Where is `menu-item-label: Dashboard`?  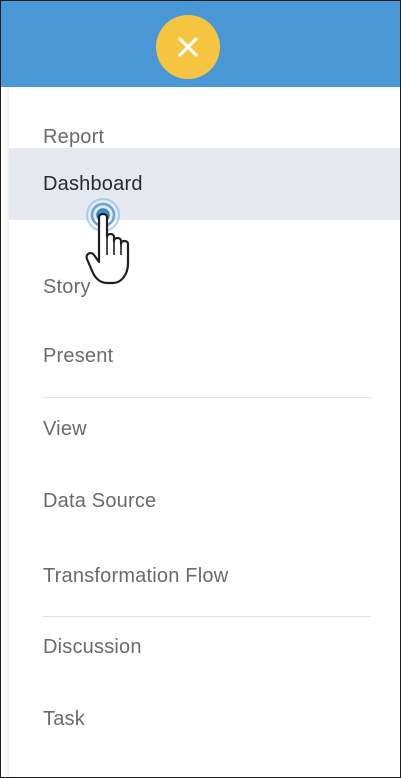 menu-item-label: Dashboard is located at coordinates (93, 183).